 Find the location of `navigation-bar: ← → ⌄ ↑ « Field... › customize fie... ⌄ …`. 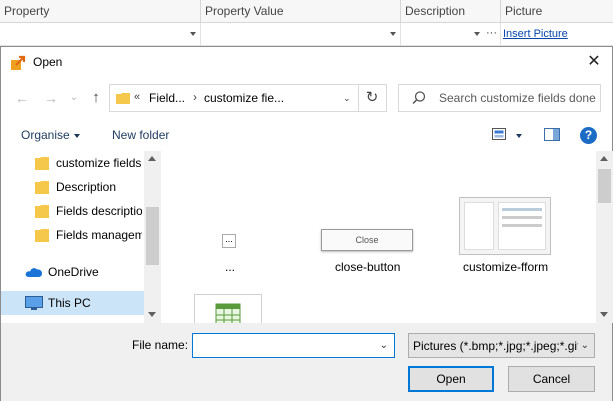

navigation-bar: ← → ⌄ ↑ « Field... › customize fie... ⌄ … is located at coordinates (306, 98).